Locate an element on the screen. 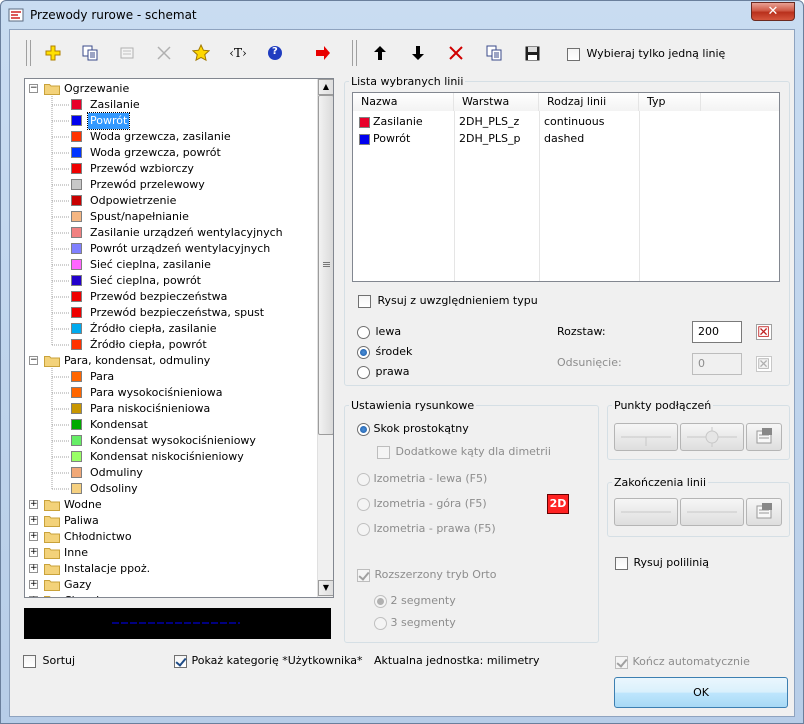  two-segments-dot is located at coordinates (380, 601).